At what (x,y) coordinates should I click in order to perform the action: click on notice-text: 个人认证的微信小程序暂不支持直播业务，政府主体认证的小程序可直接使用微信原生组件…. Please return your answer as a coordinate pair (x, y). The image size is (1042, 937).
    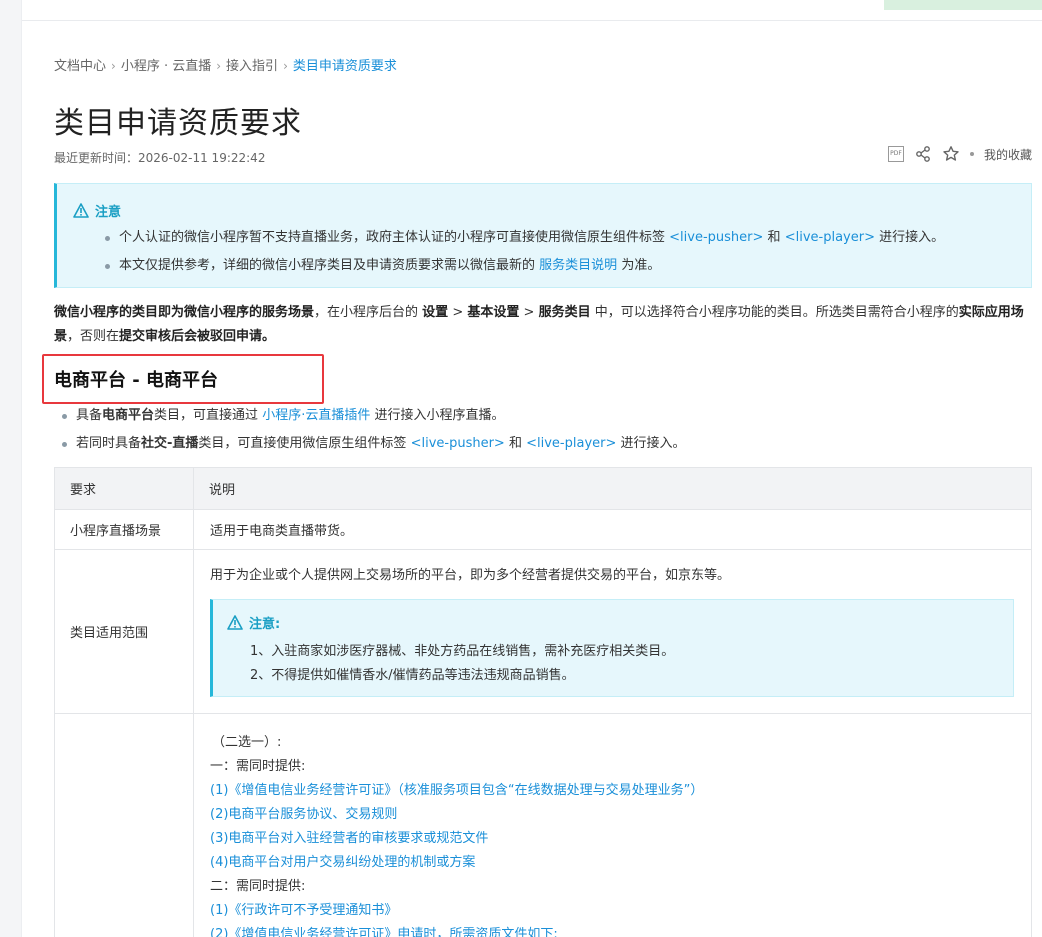
    Looking at the image, I should click on (392, 237).